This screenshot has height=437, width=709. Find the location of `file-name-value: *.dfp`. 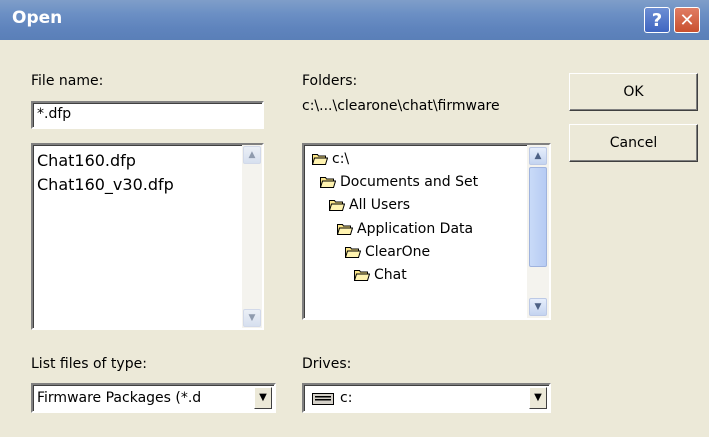

file-name-value: *.dfp is located at coordinates (54, 114).